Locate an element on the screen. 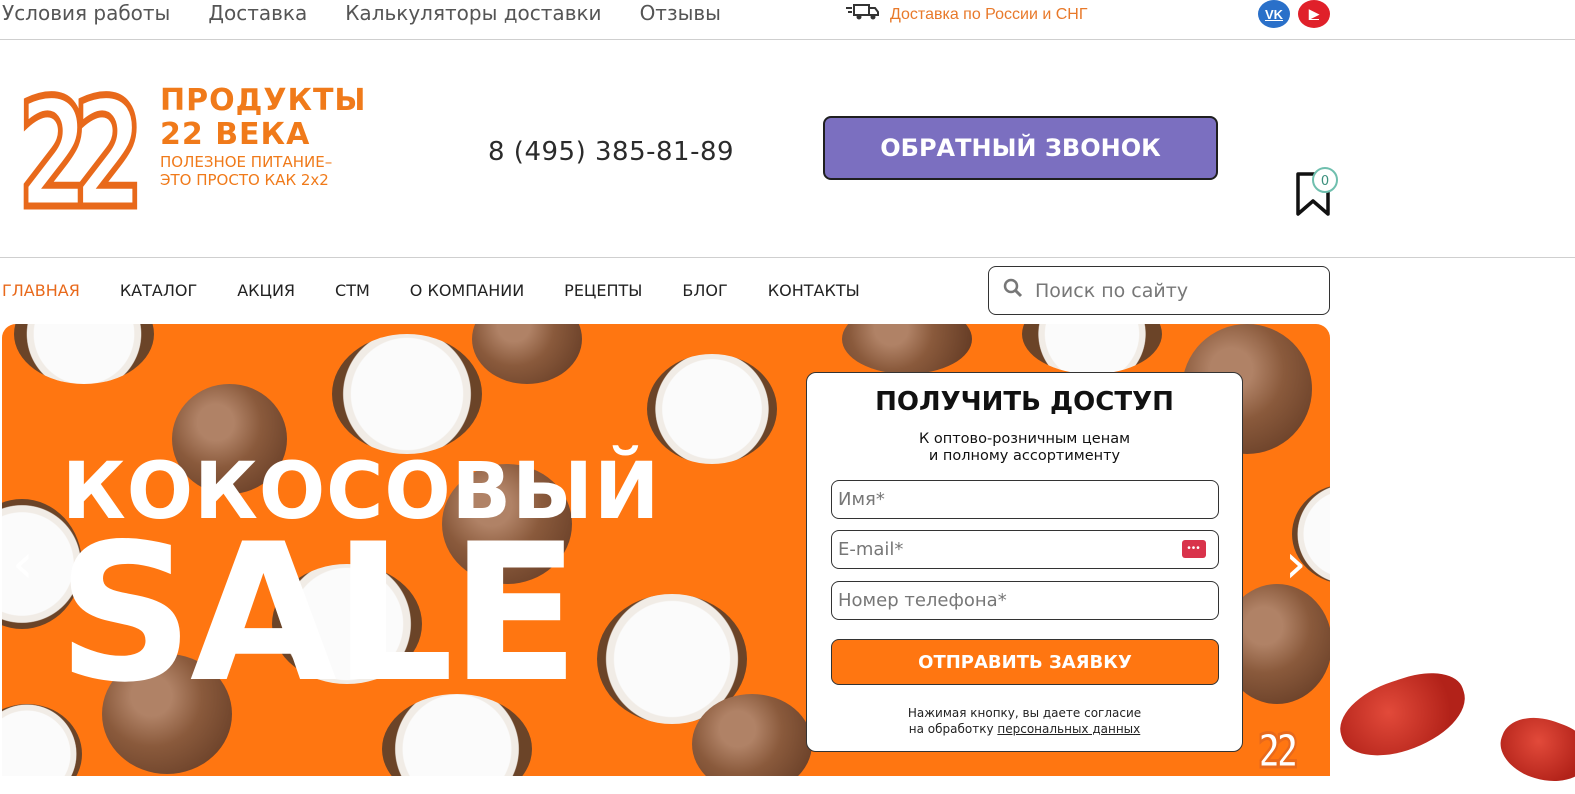 This screenshot has width=1575, height=794. favorites-button: 0 is located at coordinates (1318, 194).